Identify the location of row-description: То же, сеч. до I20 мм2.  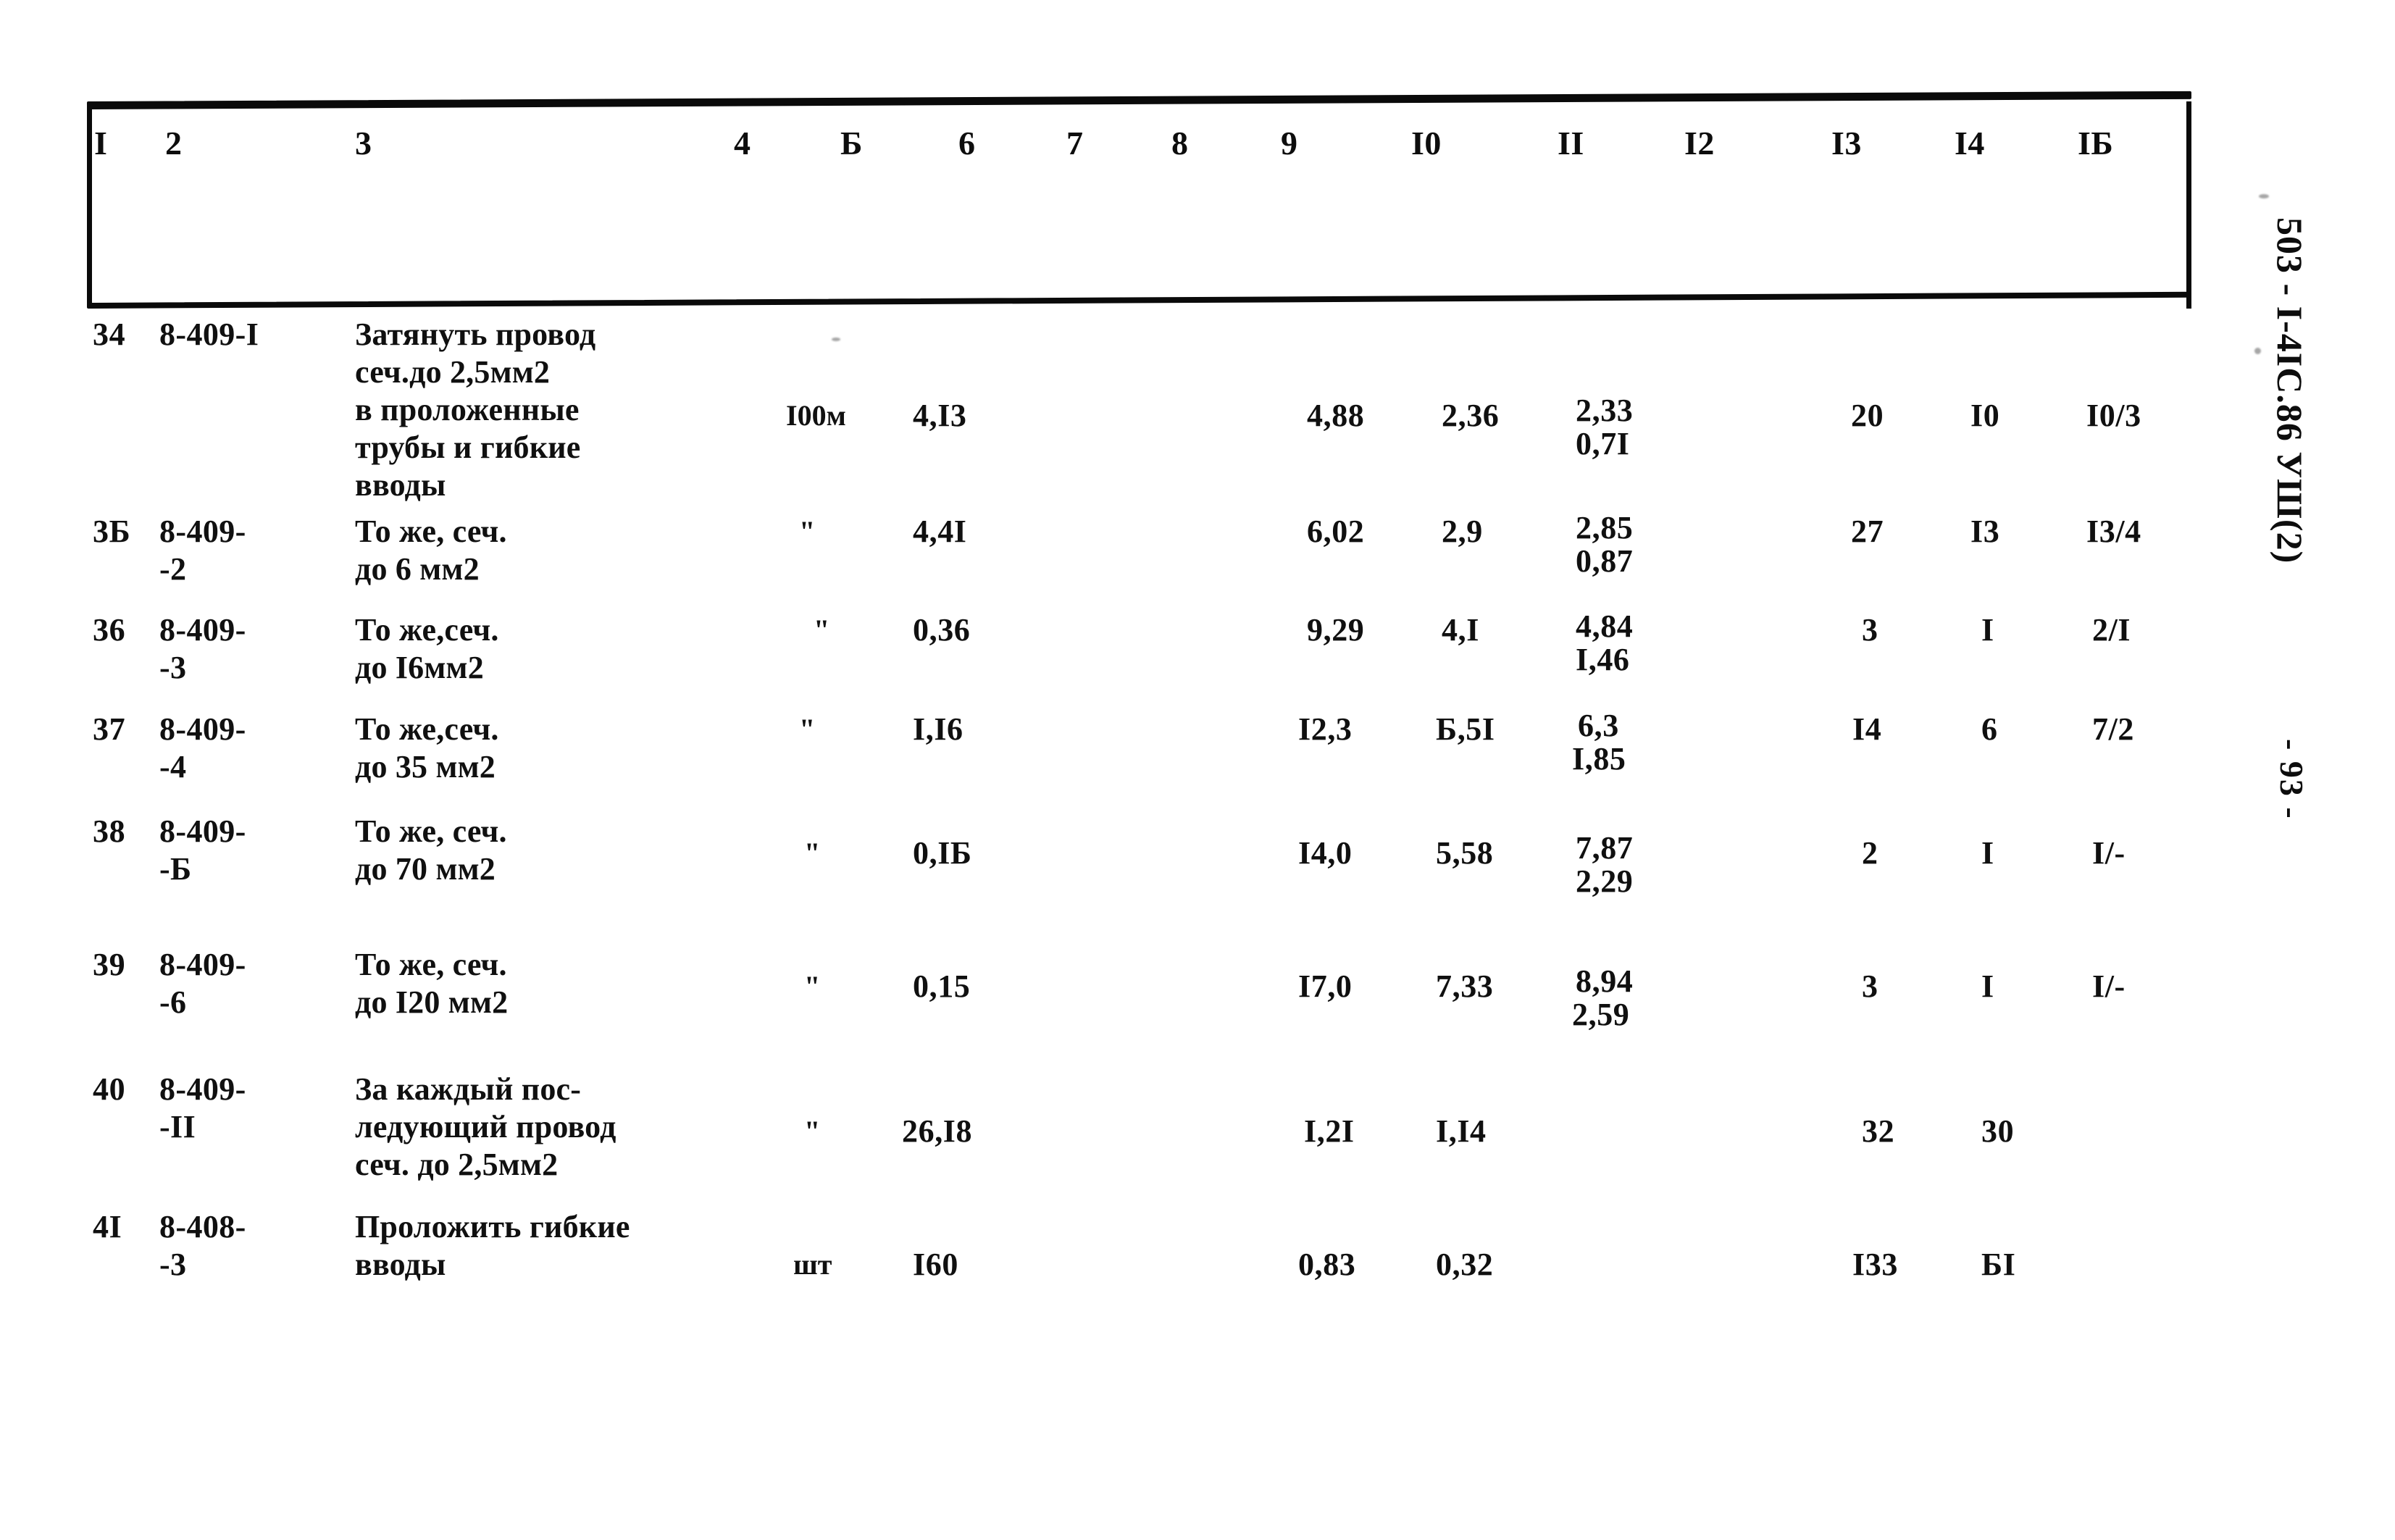
(432, 983).